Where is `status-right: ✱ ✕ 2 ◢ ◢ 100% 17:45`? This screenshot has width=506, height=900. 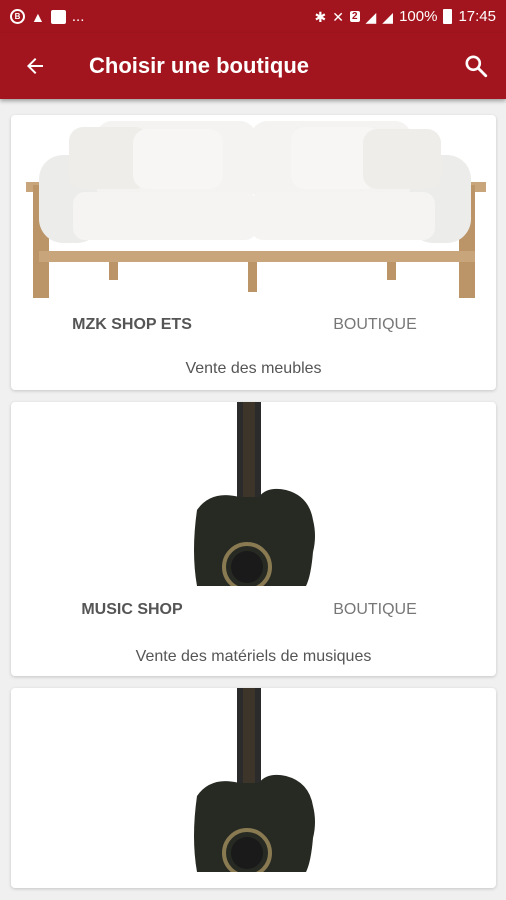 status-right: ✱ ✕ 2 ◢ ◢ 100% 17:45 is located at coordinates (405, 16).